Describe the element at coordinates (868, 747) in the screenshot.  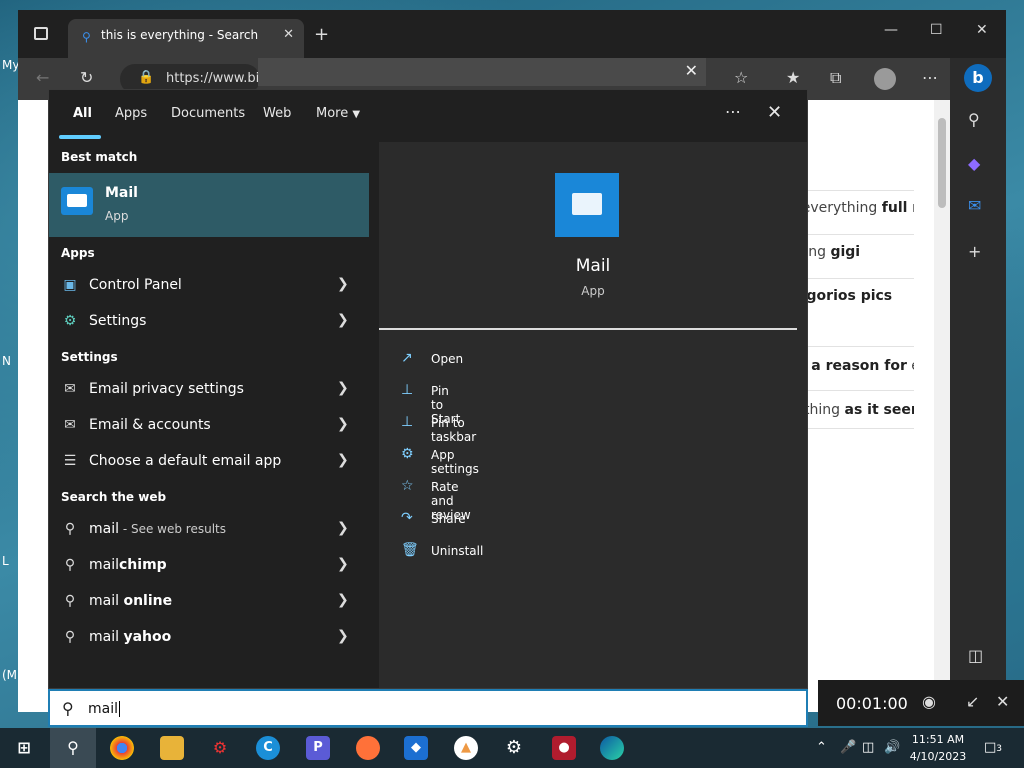
I see `network-icon: ◫` at that location.